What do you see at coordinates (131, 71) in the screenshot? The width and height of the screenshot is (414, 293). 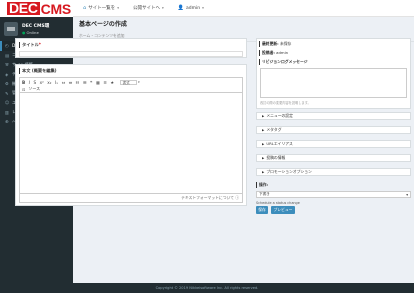 I see `body-label: 本文 (概要を編集)` at bounding box center [131, 71].